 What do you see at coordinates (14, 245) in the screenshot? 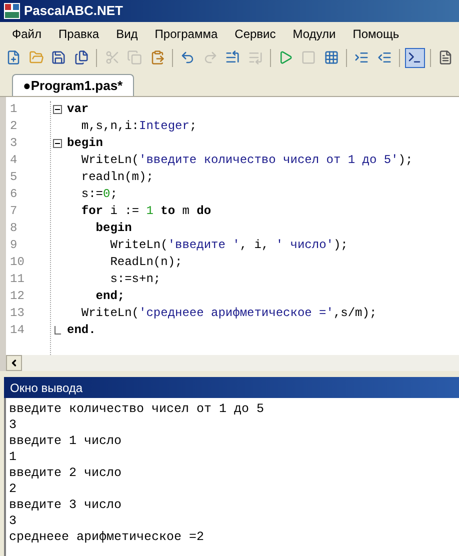
I see `line-number: 9` at bounding box center [14, 245].